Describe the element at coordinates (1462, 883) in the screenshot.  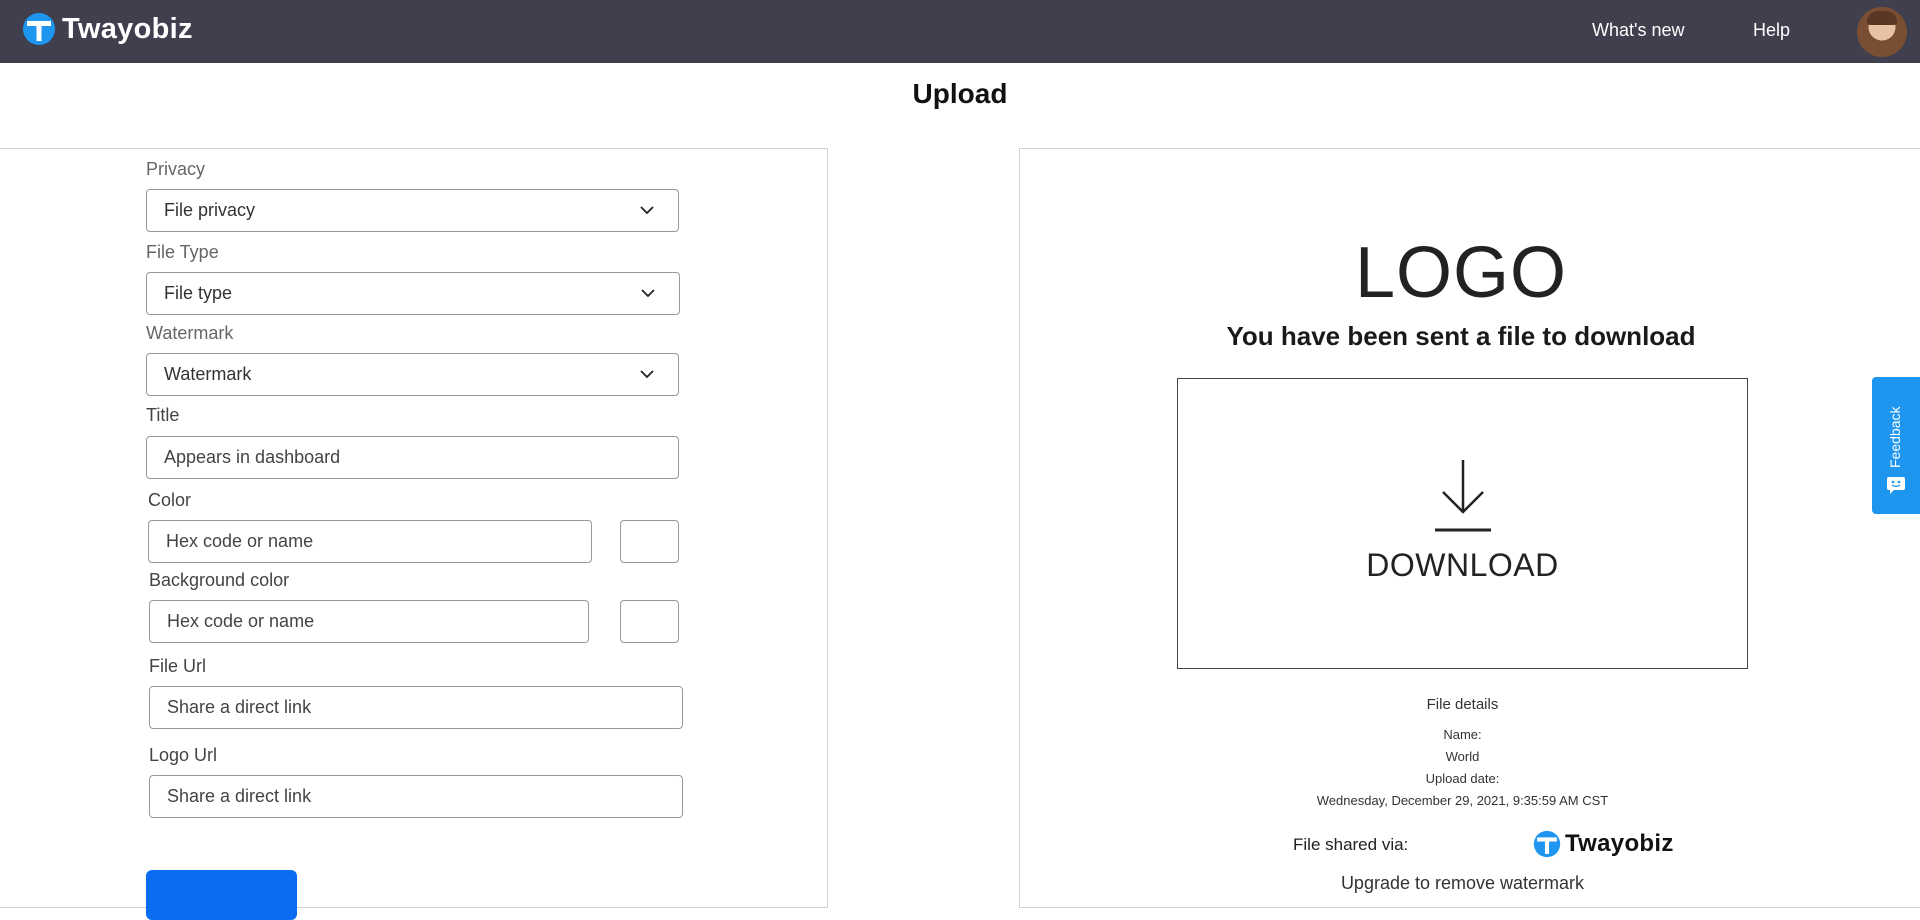
I see `upgrade-link: Upgrade to remove watermark` at that location.